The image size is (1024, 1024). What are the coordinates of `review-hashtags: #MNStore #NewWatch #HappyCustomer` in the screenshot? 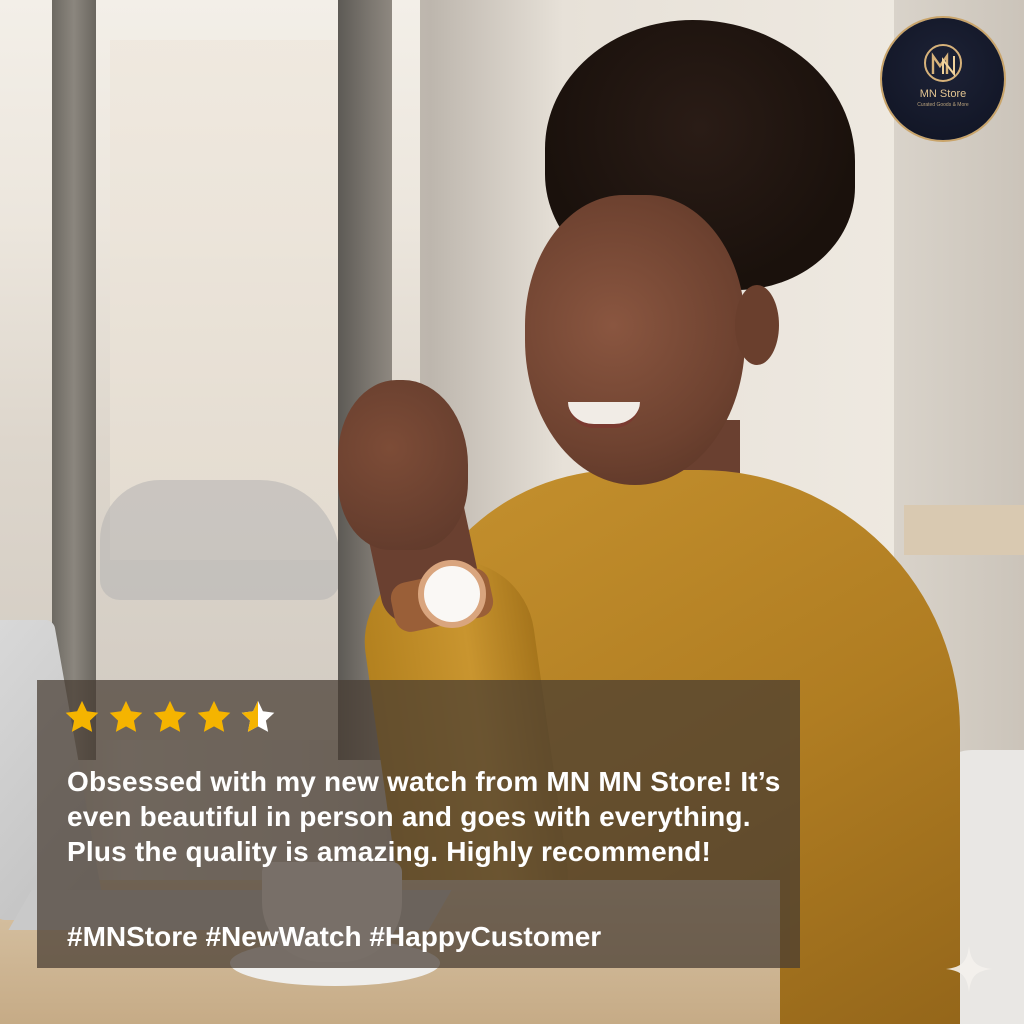 It's located at (334, 936).